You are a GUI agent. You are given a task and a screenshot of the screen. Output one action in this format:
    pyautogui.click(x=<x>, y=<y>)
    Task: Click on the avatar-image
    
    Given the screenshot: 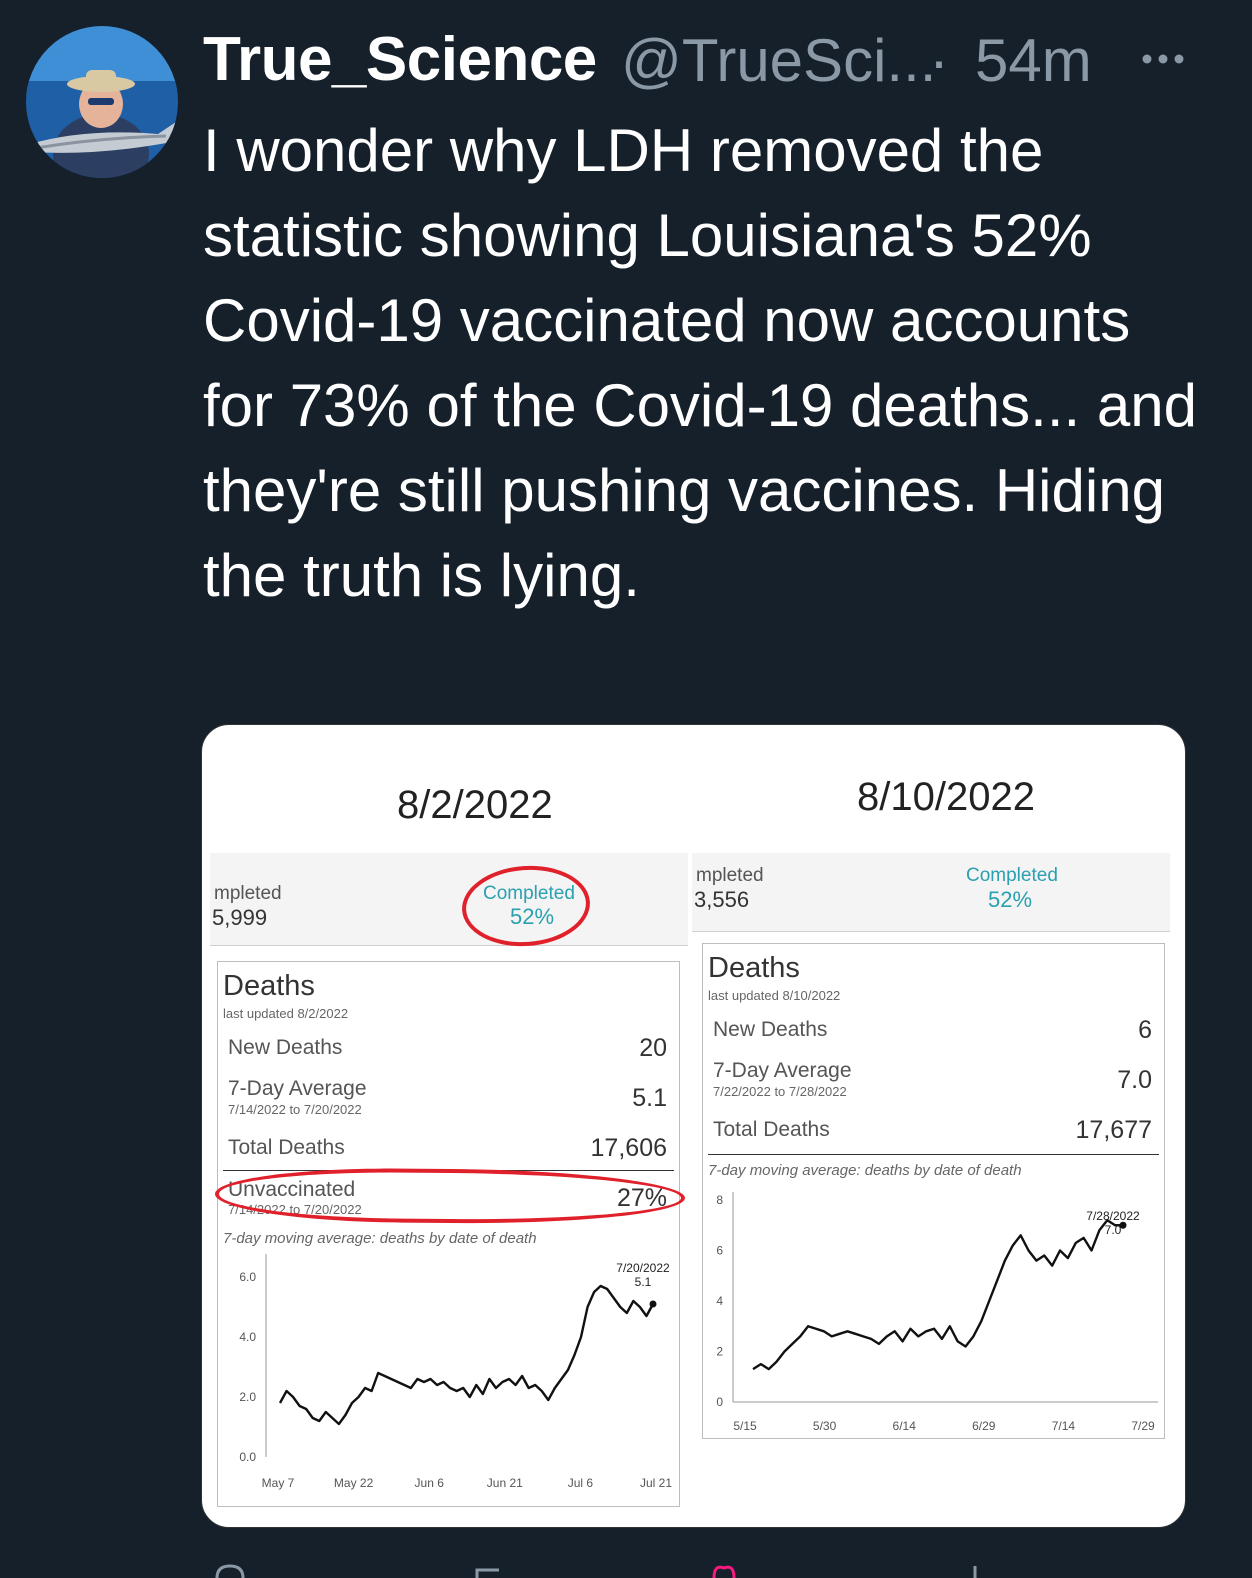 What is the action you would take?
    pyautogui.click(x=102, y=102)
    